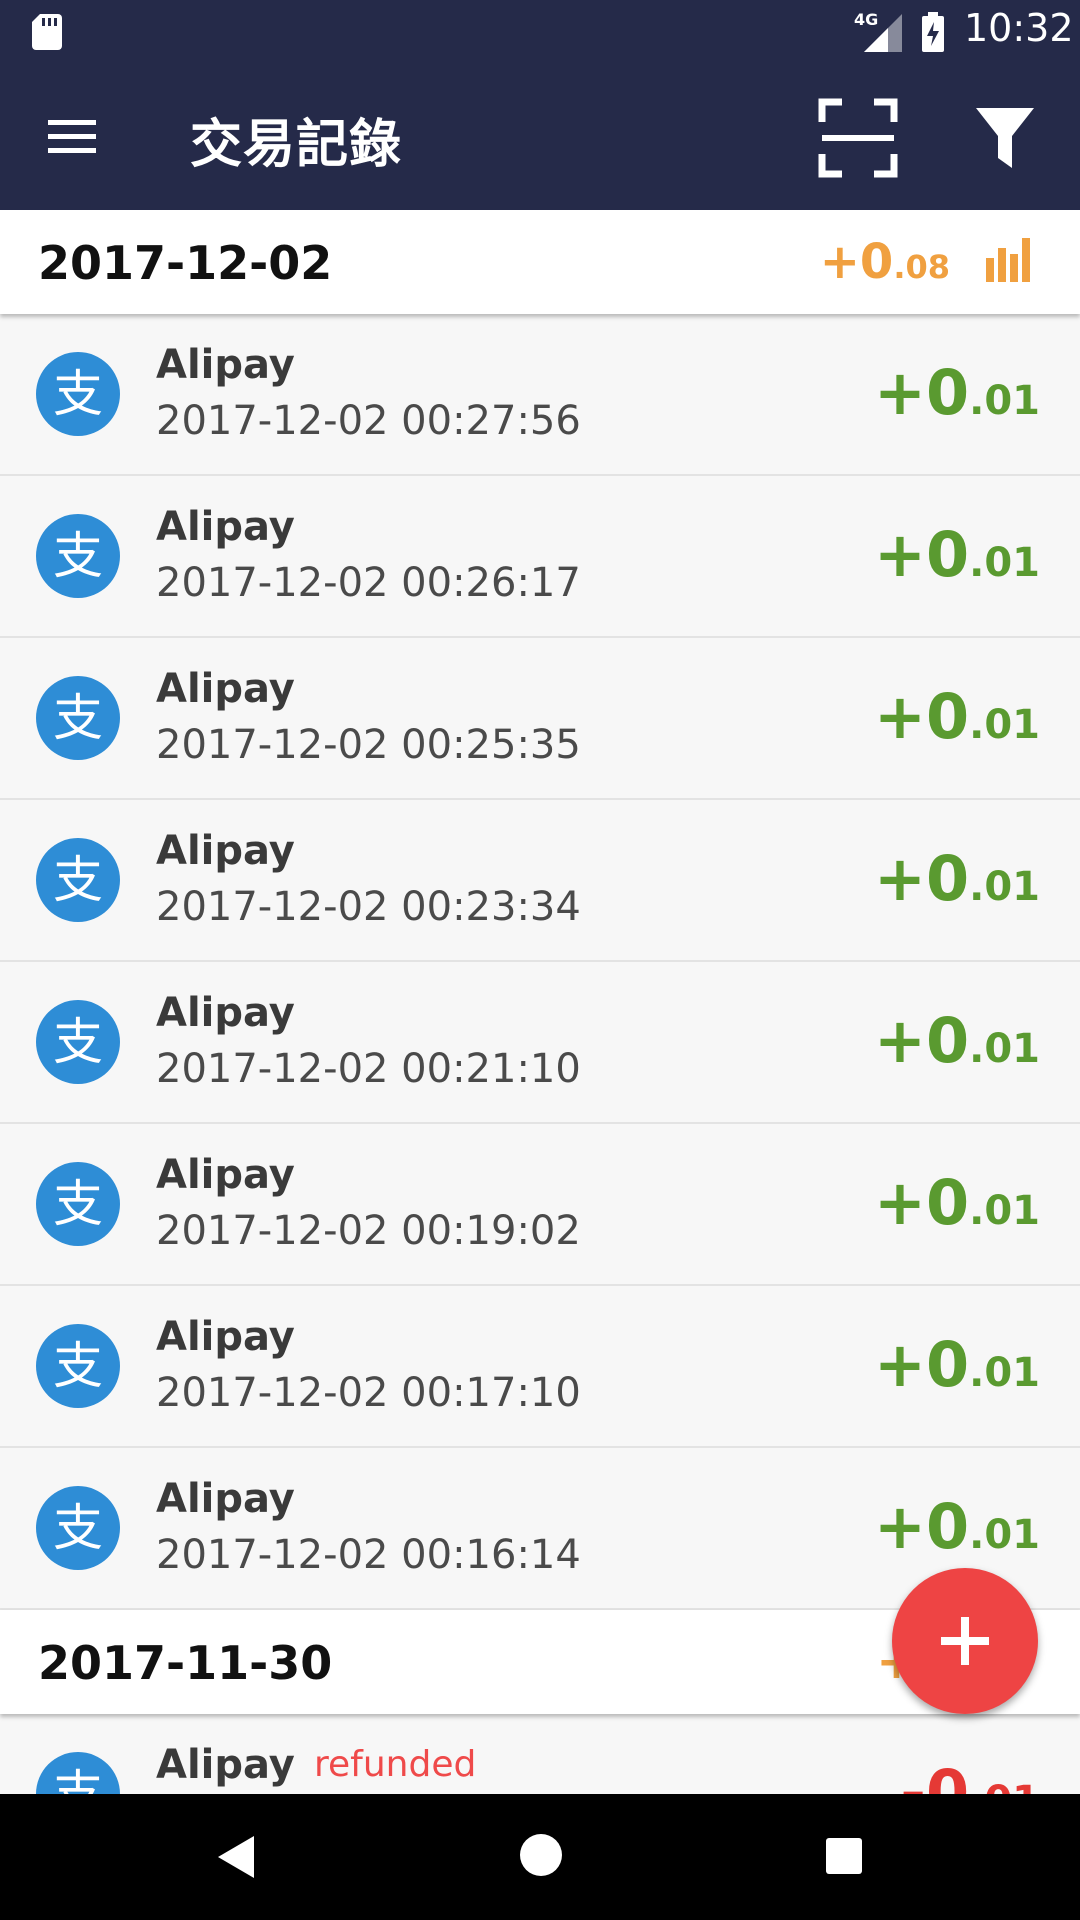 The height and width of the screenshot is (1920, 1080). I want to click on group-date: 2017-12-02, so click(185, 263).